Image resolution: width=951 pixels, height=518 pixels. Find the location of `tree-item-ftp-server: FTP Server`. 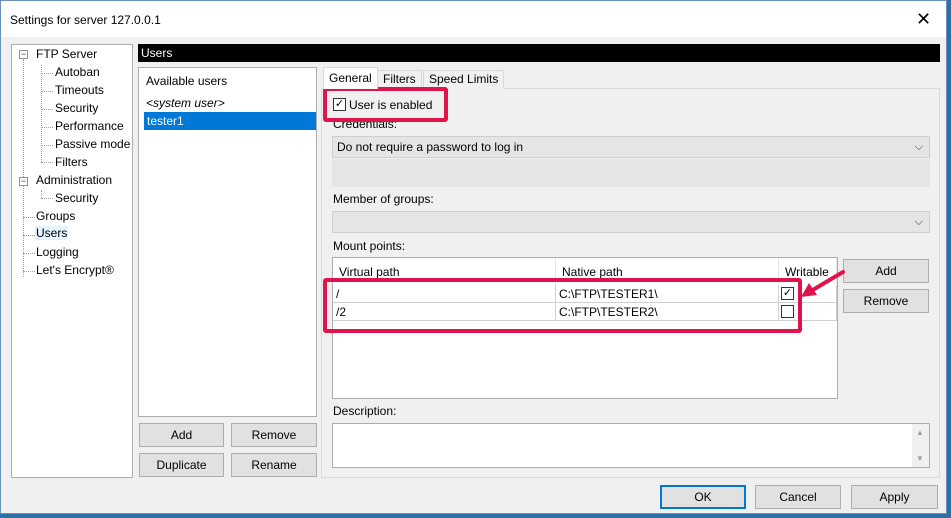

tree-item-ftp-server: FTP Server is located at coordinates (66, 54).